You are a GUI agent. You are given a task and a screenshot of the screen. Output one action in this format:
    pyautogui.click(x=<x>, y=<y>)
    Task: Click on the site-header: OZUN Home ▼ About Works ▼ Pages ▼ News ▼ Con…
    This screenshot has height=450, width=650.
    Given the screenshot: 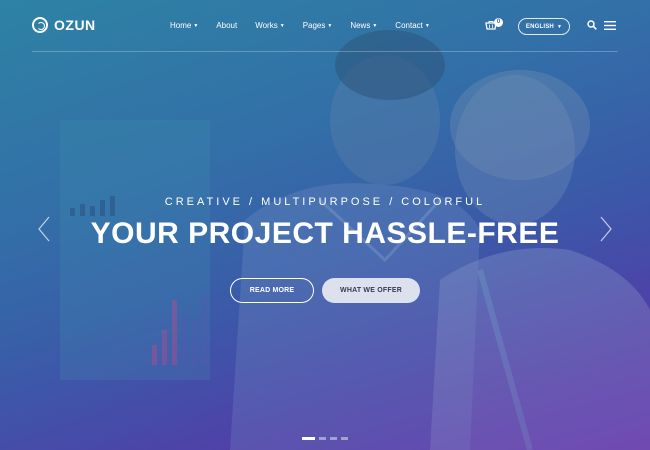 What is the action you would take?
    pyautogui.click(x=325, y=26)
    